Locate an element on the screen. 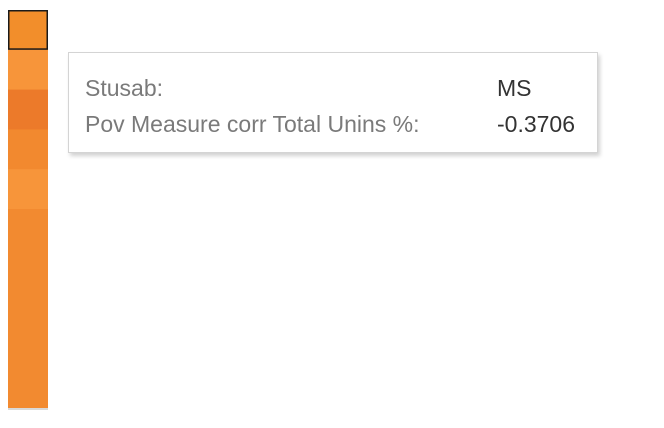  tooltip-row-correlation: Pov Measure corr Total Unins %: -0.3706 is located at coordinates (330, 124).